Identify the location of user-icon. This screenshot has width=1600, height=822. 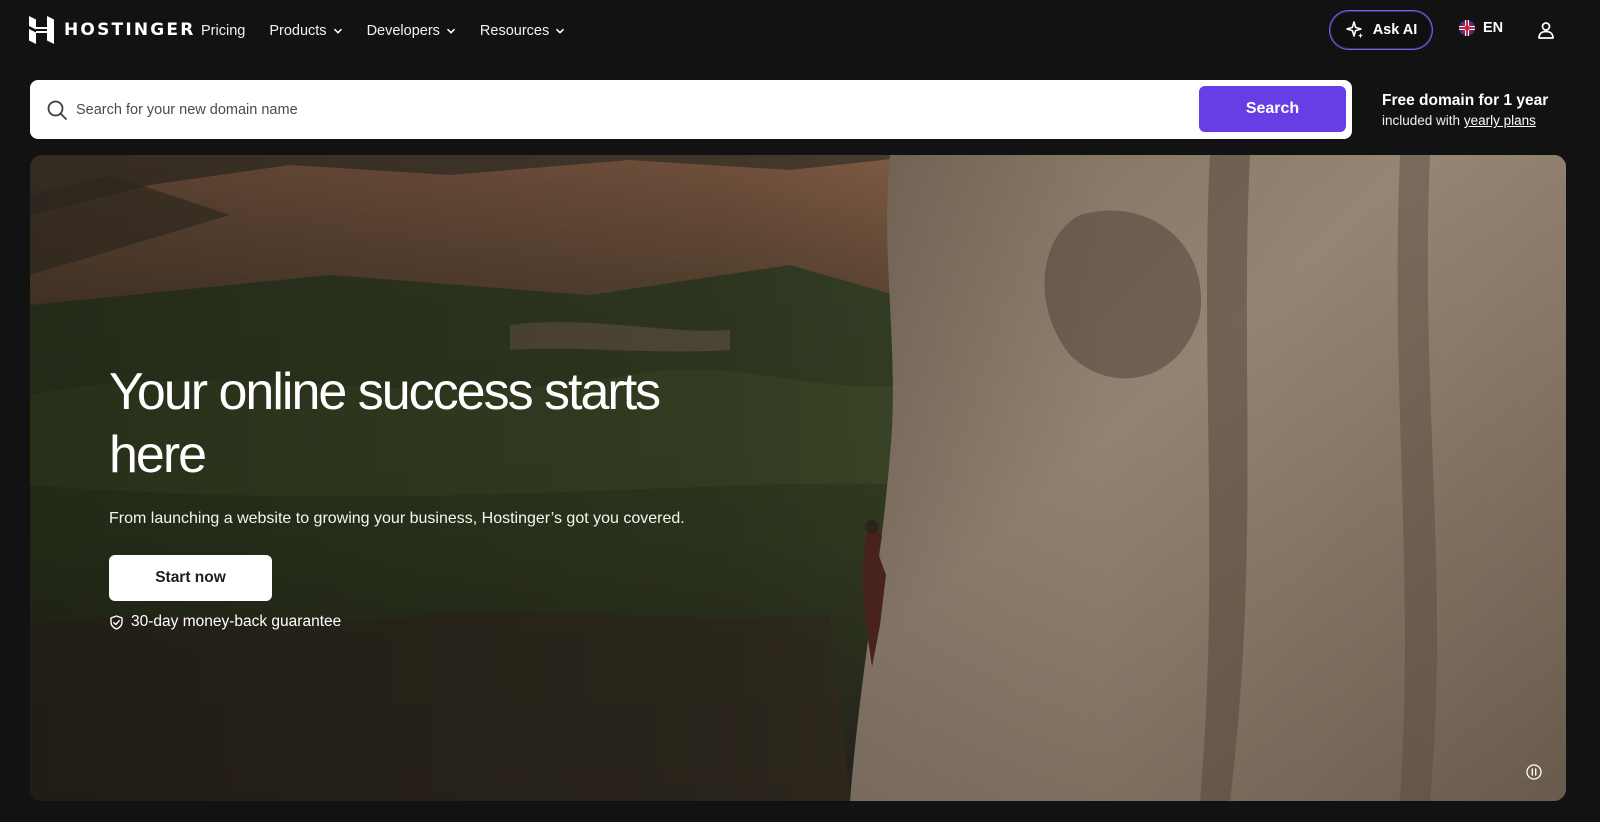
(1546, 30).